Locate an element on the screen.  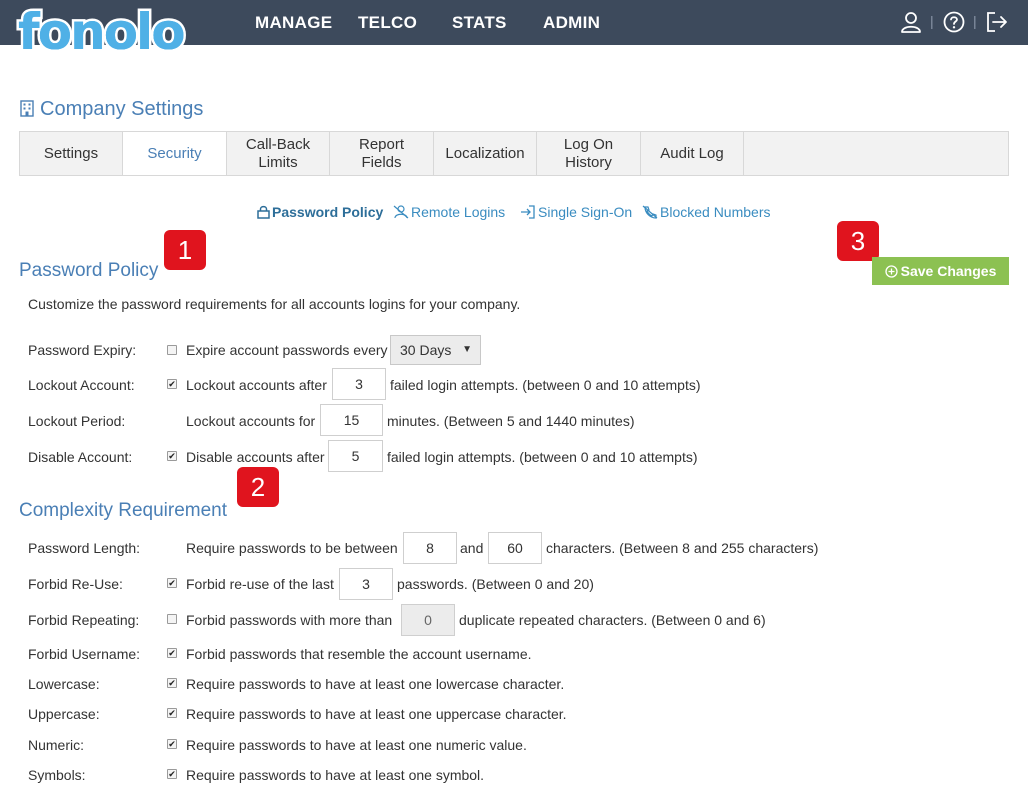
username-checkbox: ✔ is located at coordinates (172, 653).